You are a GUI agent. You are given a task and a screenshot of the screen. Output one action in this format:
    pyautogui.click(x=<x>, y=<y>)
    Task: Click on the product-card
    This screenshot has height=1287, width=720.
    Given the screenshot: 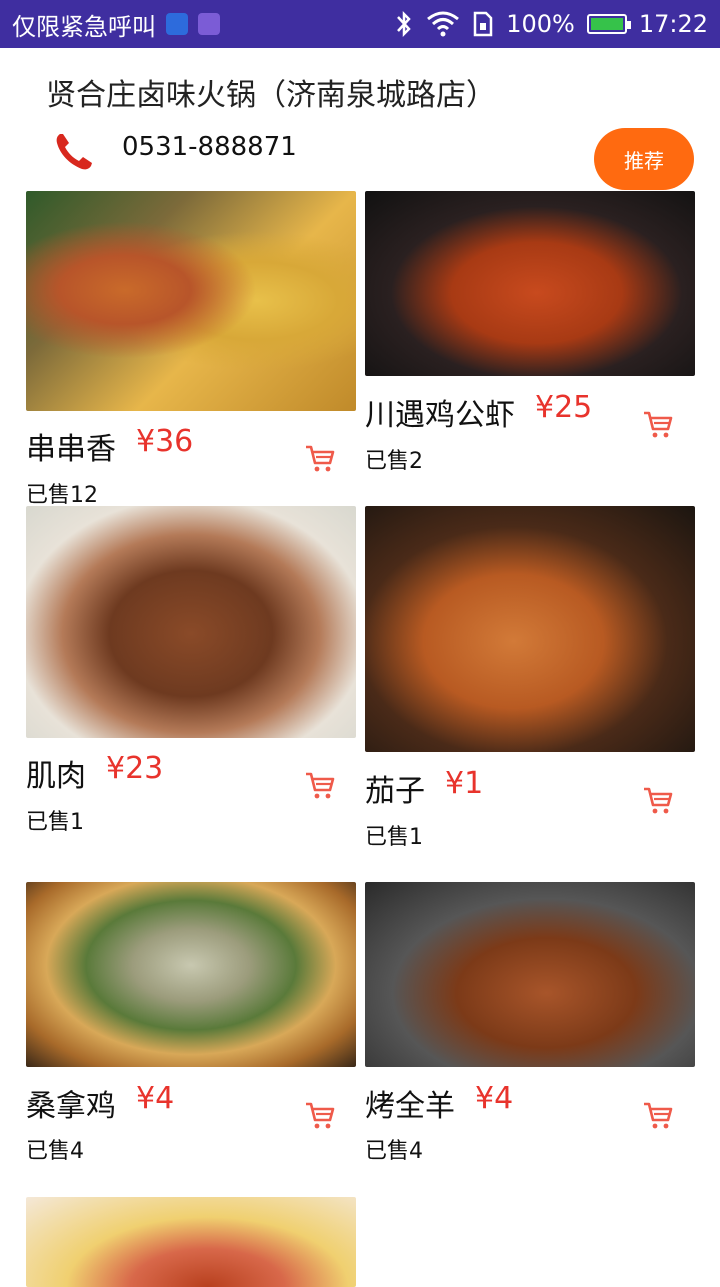 What is the action you would take?
    pyautogui.click(x=191, y=1242)
    